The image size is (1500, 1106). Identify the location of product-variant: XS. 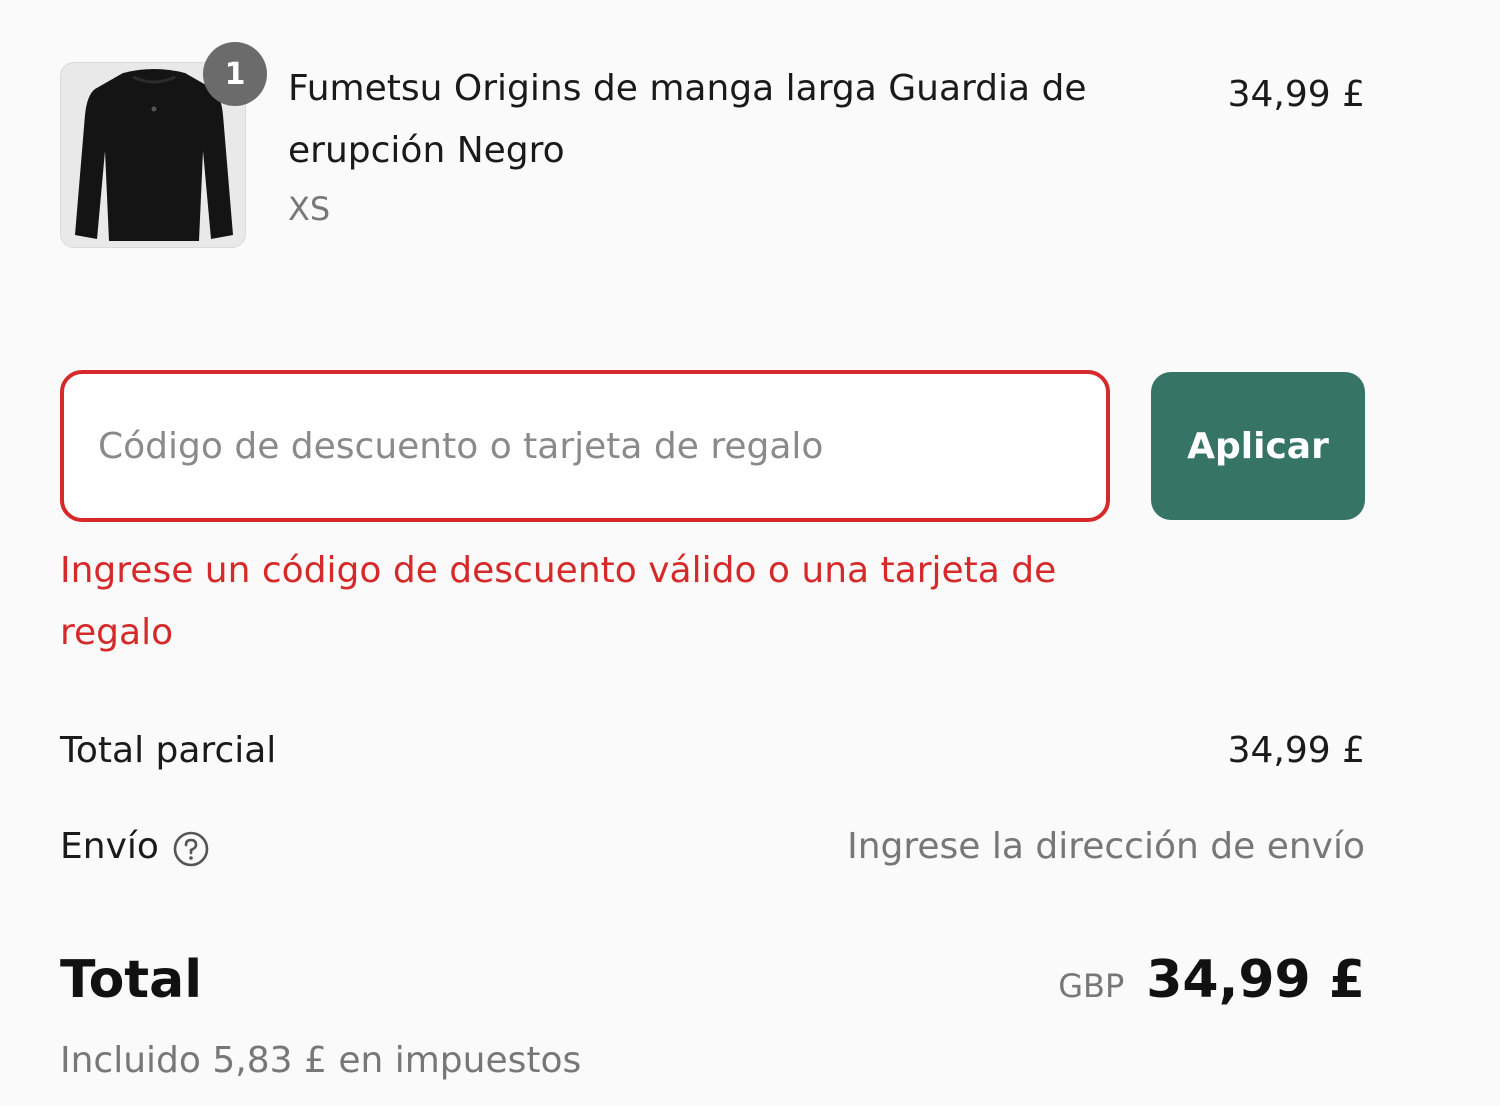
(309, 209).